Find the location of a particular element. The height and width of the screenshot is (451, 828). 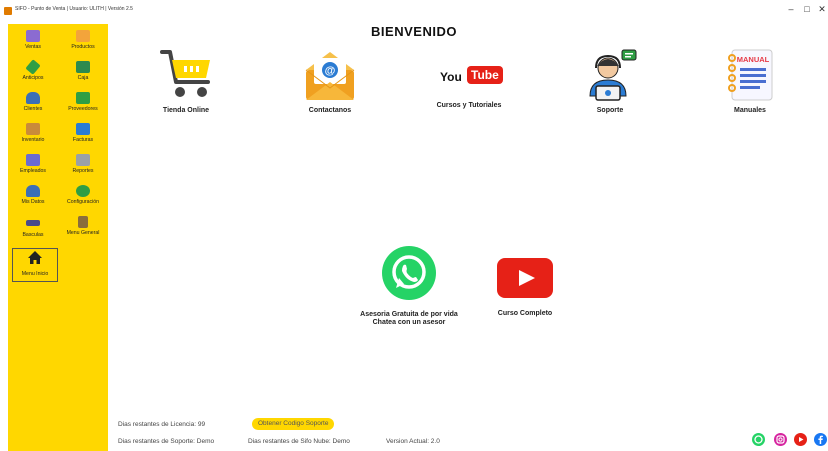

sidebar-item-anticipos: Anticipos is located at coordinates (33, 74).